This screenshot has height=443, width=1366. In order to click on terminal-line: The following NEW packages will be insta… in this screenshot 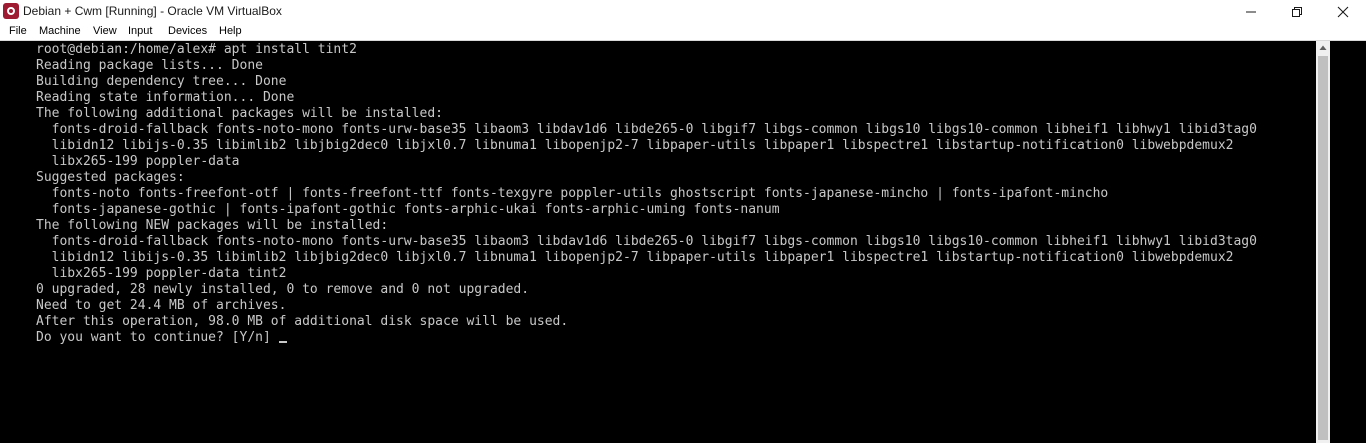, I will do `click(212, 225)`.